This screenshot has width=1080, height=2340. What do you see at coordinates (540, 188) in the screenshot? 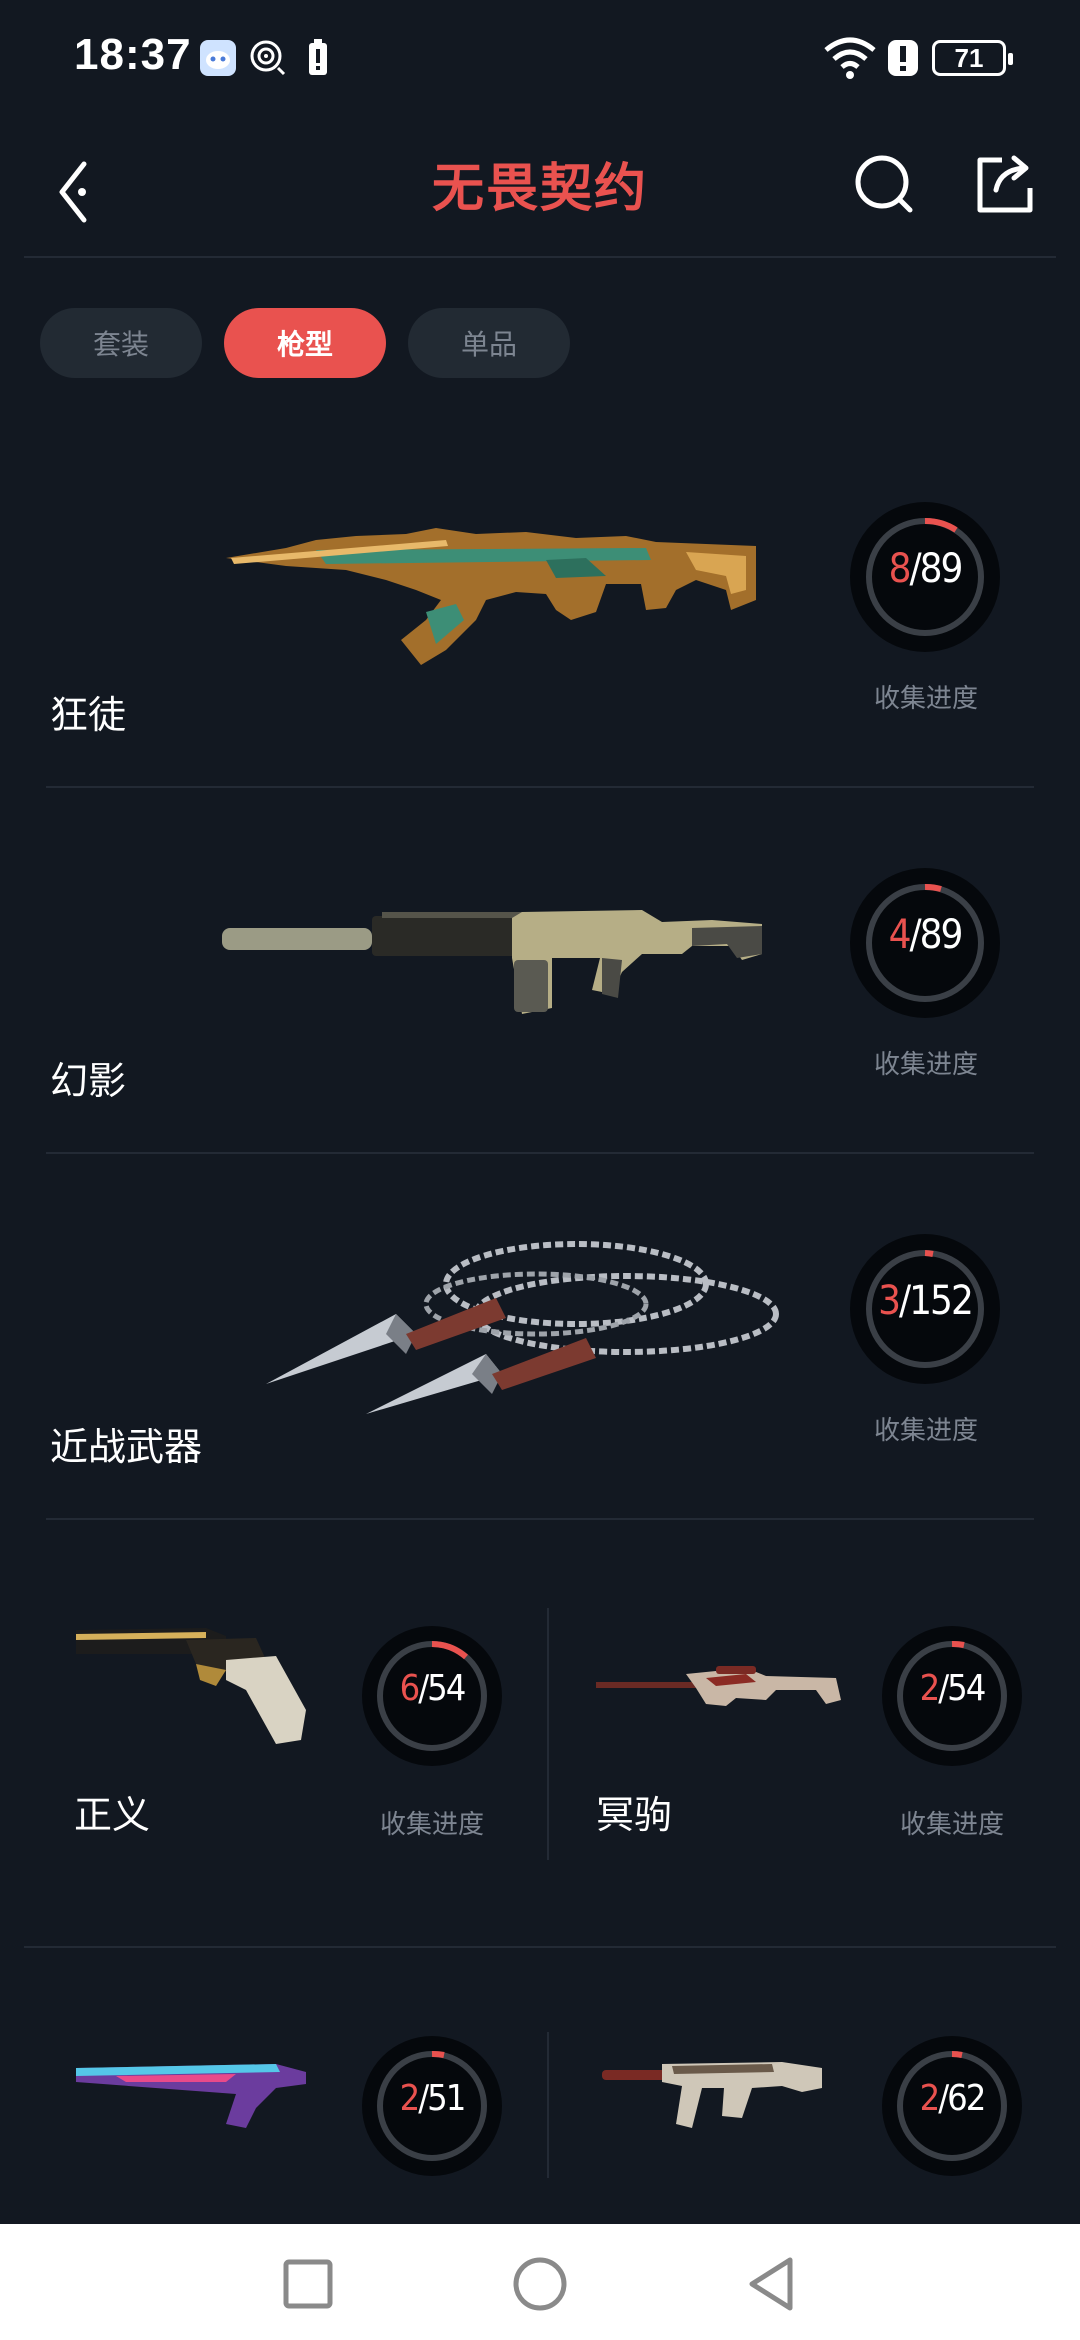
I see `app-header: 无畏契约` at bounding box center [540, 188].